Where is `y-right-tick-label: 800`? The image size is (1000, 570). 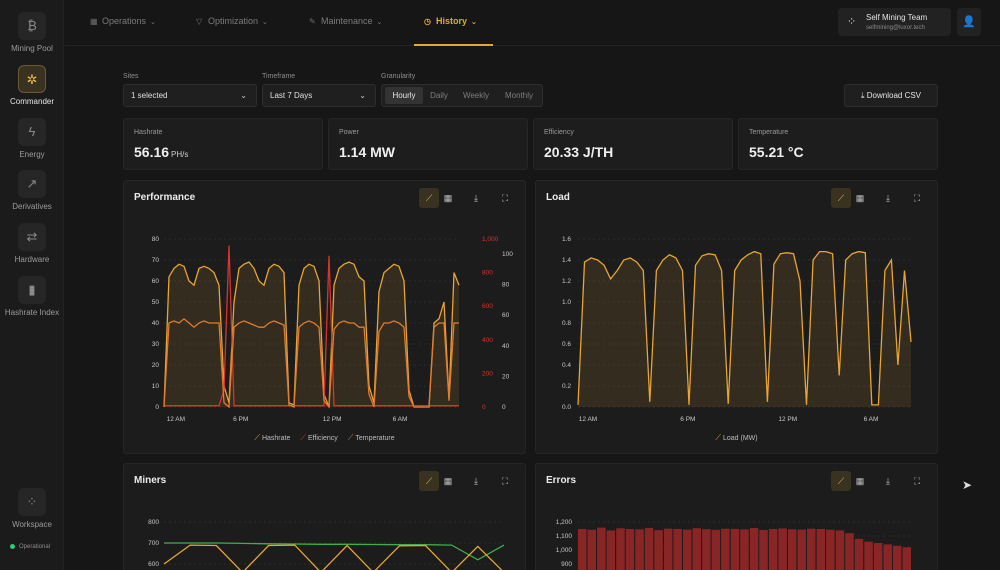 y-right-tick-label: 800 is located at coordinates (487, 273).